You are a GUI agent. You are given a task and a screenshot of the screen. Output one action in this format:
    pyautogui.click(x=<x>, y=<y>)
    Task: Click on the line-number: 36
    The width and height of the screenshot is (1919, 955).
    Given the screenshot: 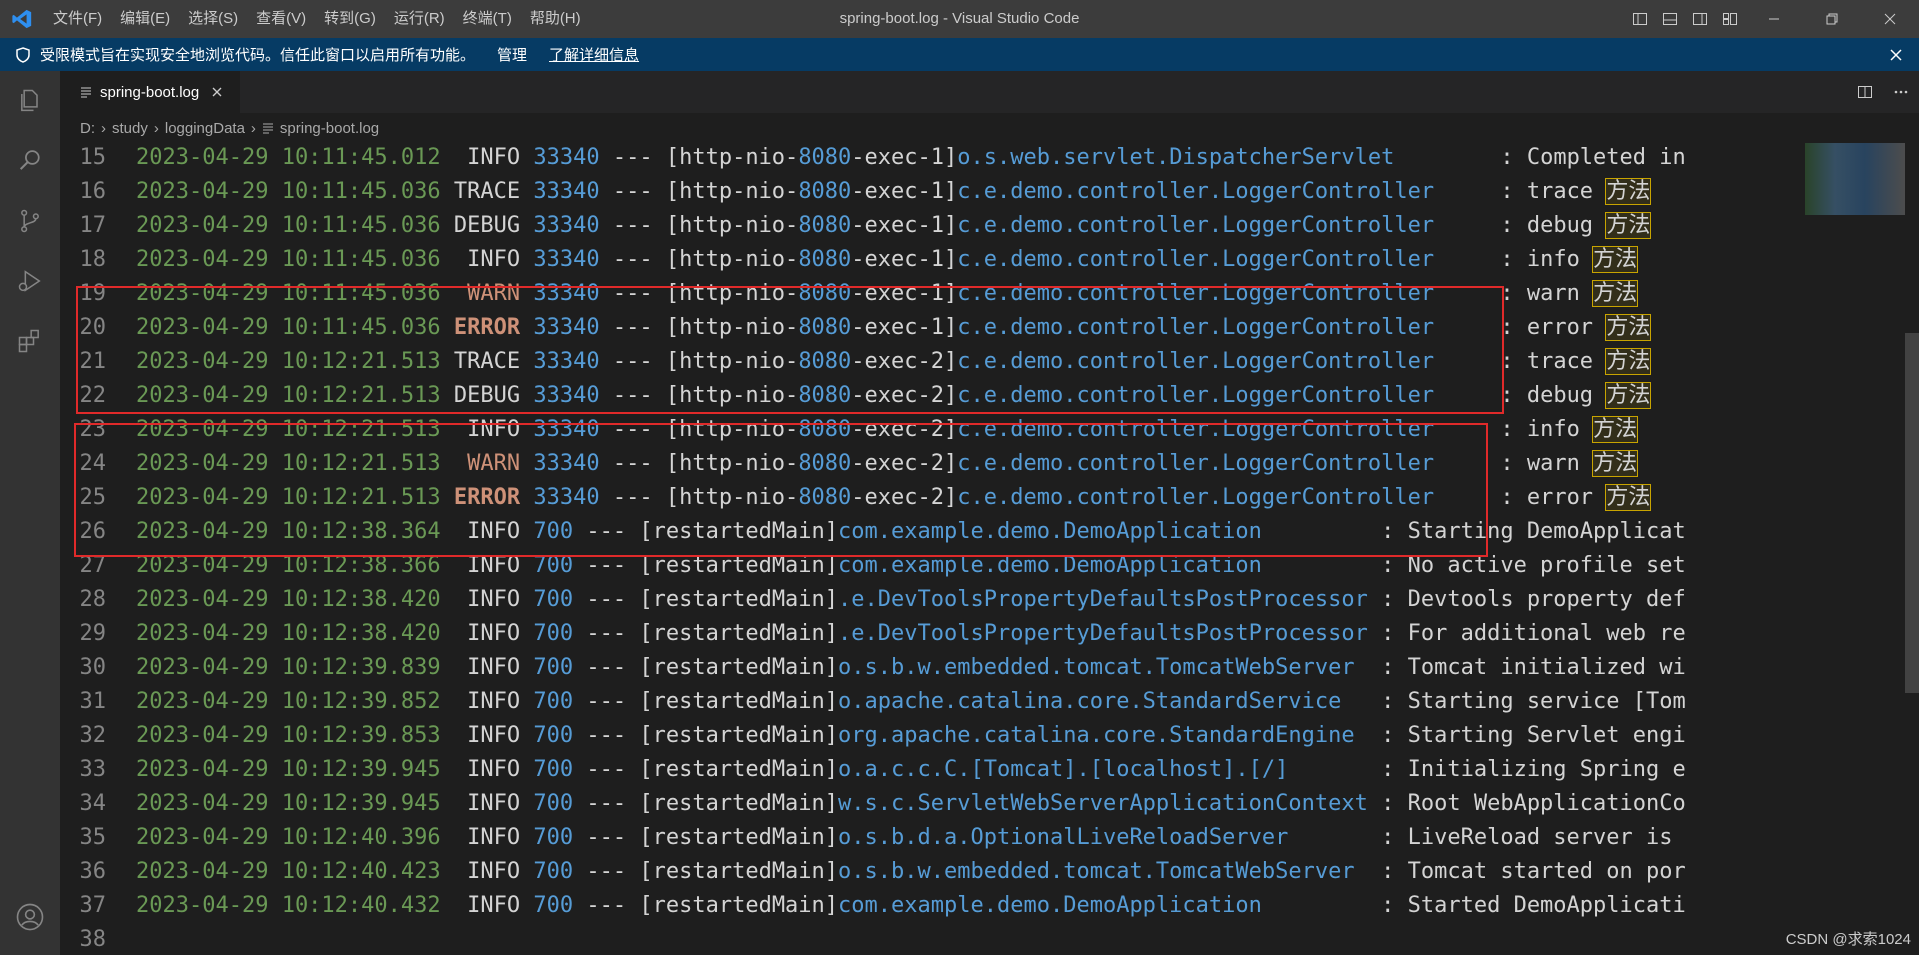 What is the action you would take?
    pyautogui.click(x=93, y=871)
    